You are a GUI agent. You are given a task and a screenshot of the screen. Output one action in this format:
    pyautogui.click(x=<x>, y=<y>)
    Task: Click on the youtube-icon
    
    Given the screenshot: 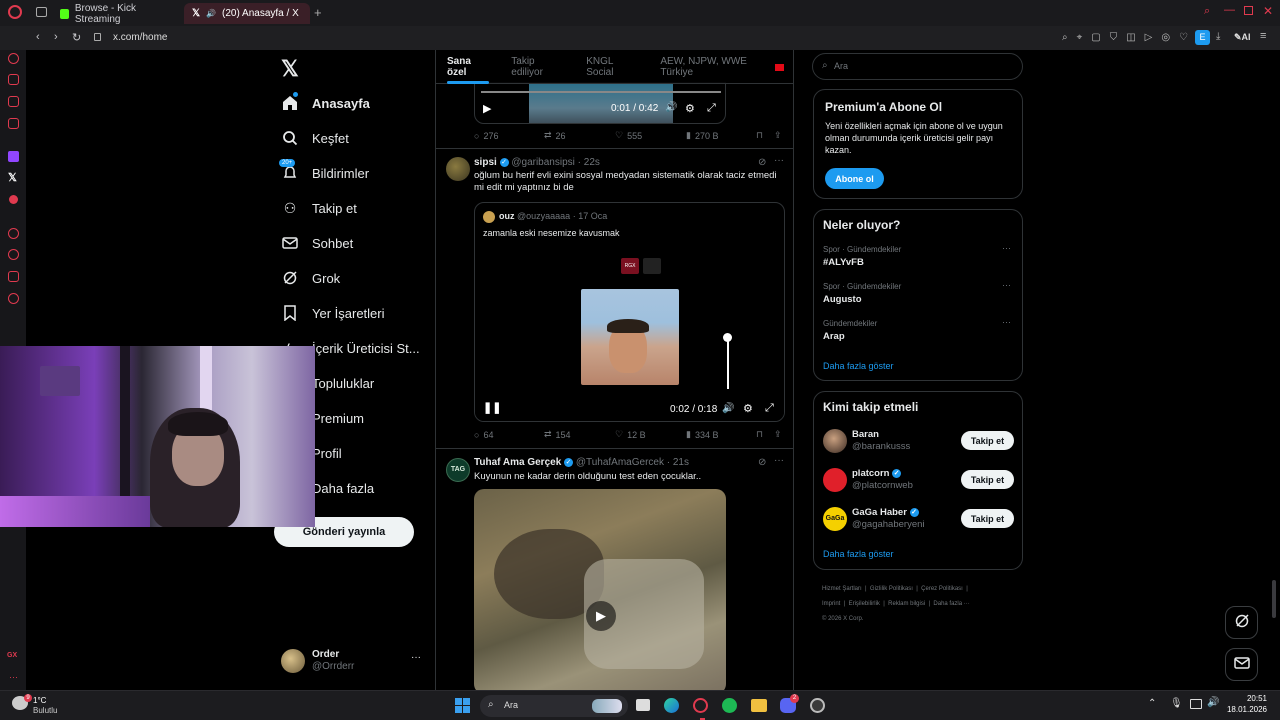 What is the action you would take?
    pyautogui.click(x=13, y=199)
    